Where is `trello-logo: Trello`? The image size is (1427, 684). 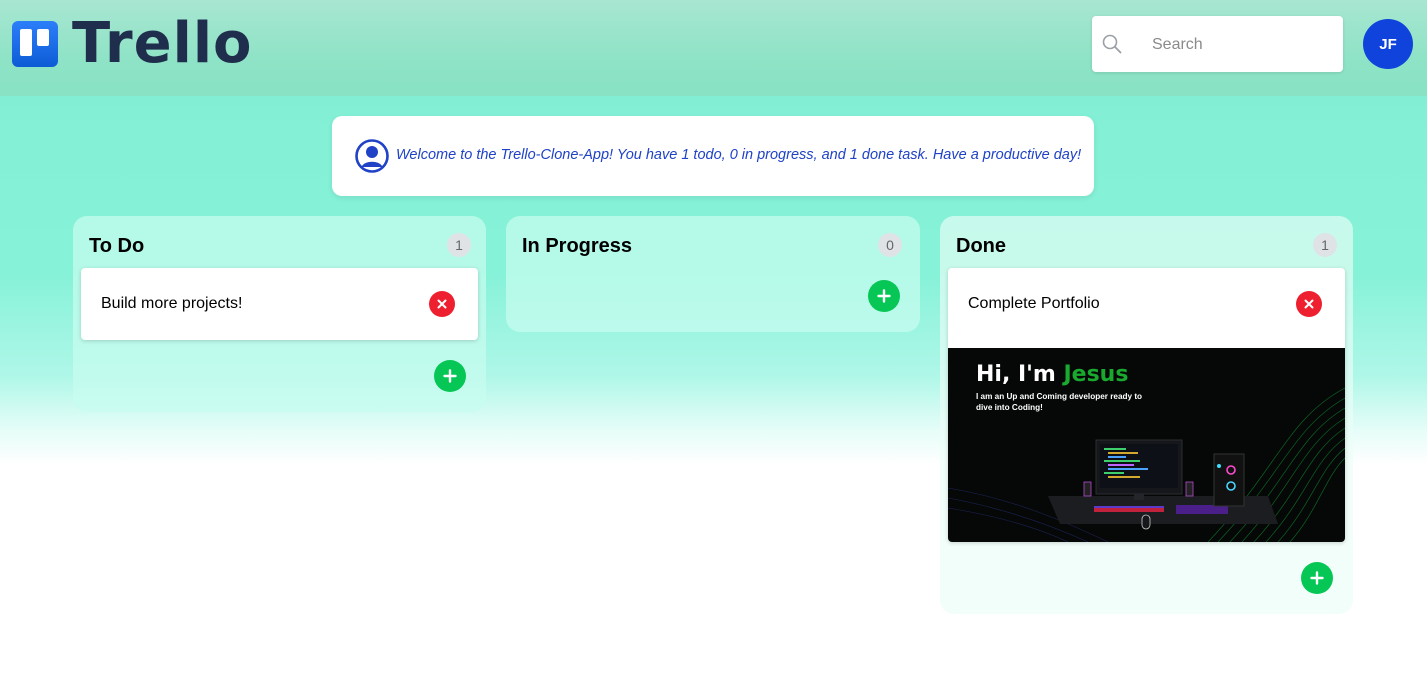 trello-logo: Trello is located at coordinates (132, 44).